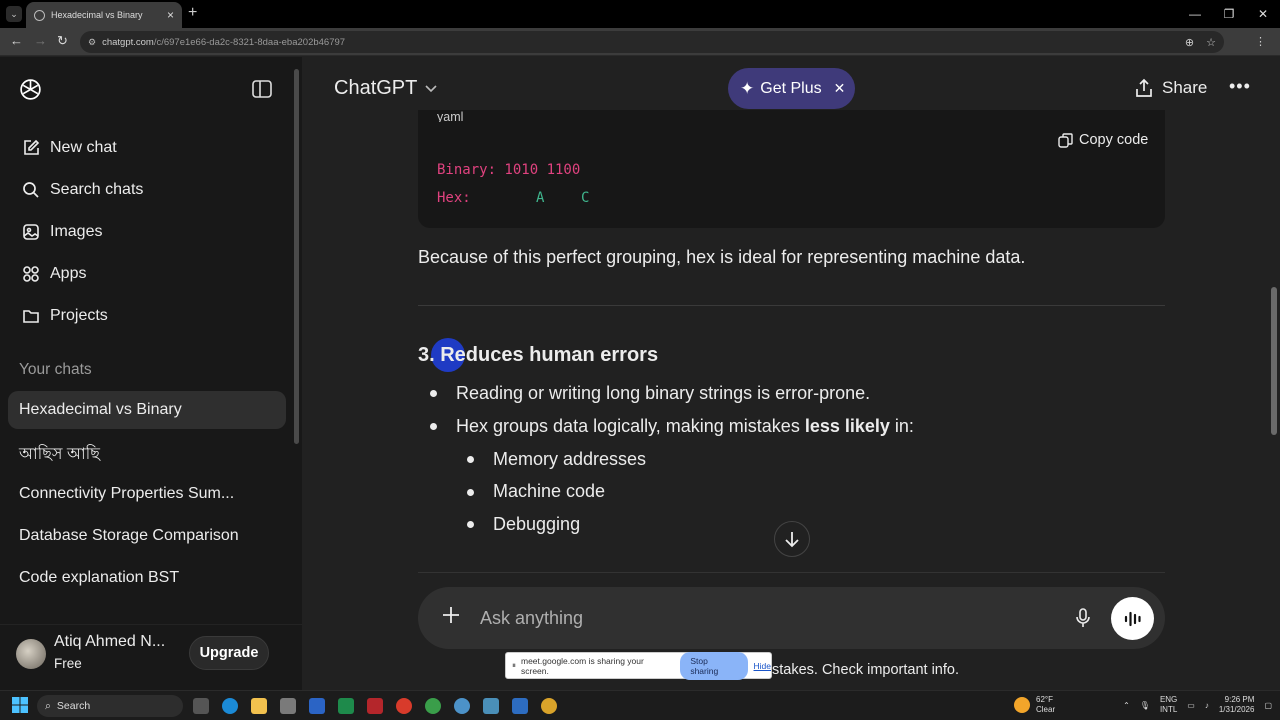 Image resolution: width=1280 pixels, height=720 pixels. What do you see at coordinates (531, 618) in the screenshot?
I see `prompt-input: Ask anything` at bounding box center [531, 618].